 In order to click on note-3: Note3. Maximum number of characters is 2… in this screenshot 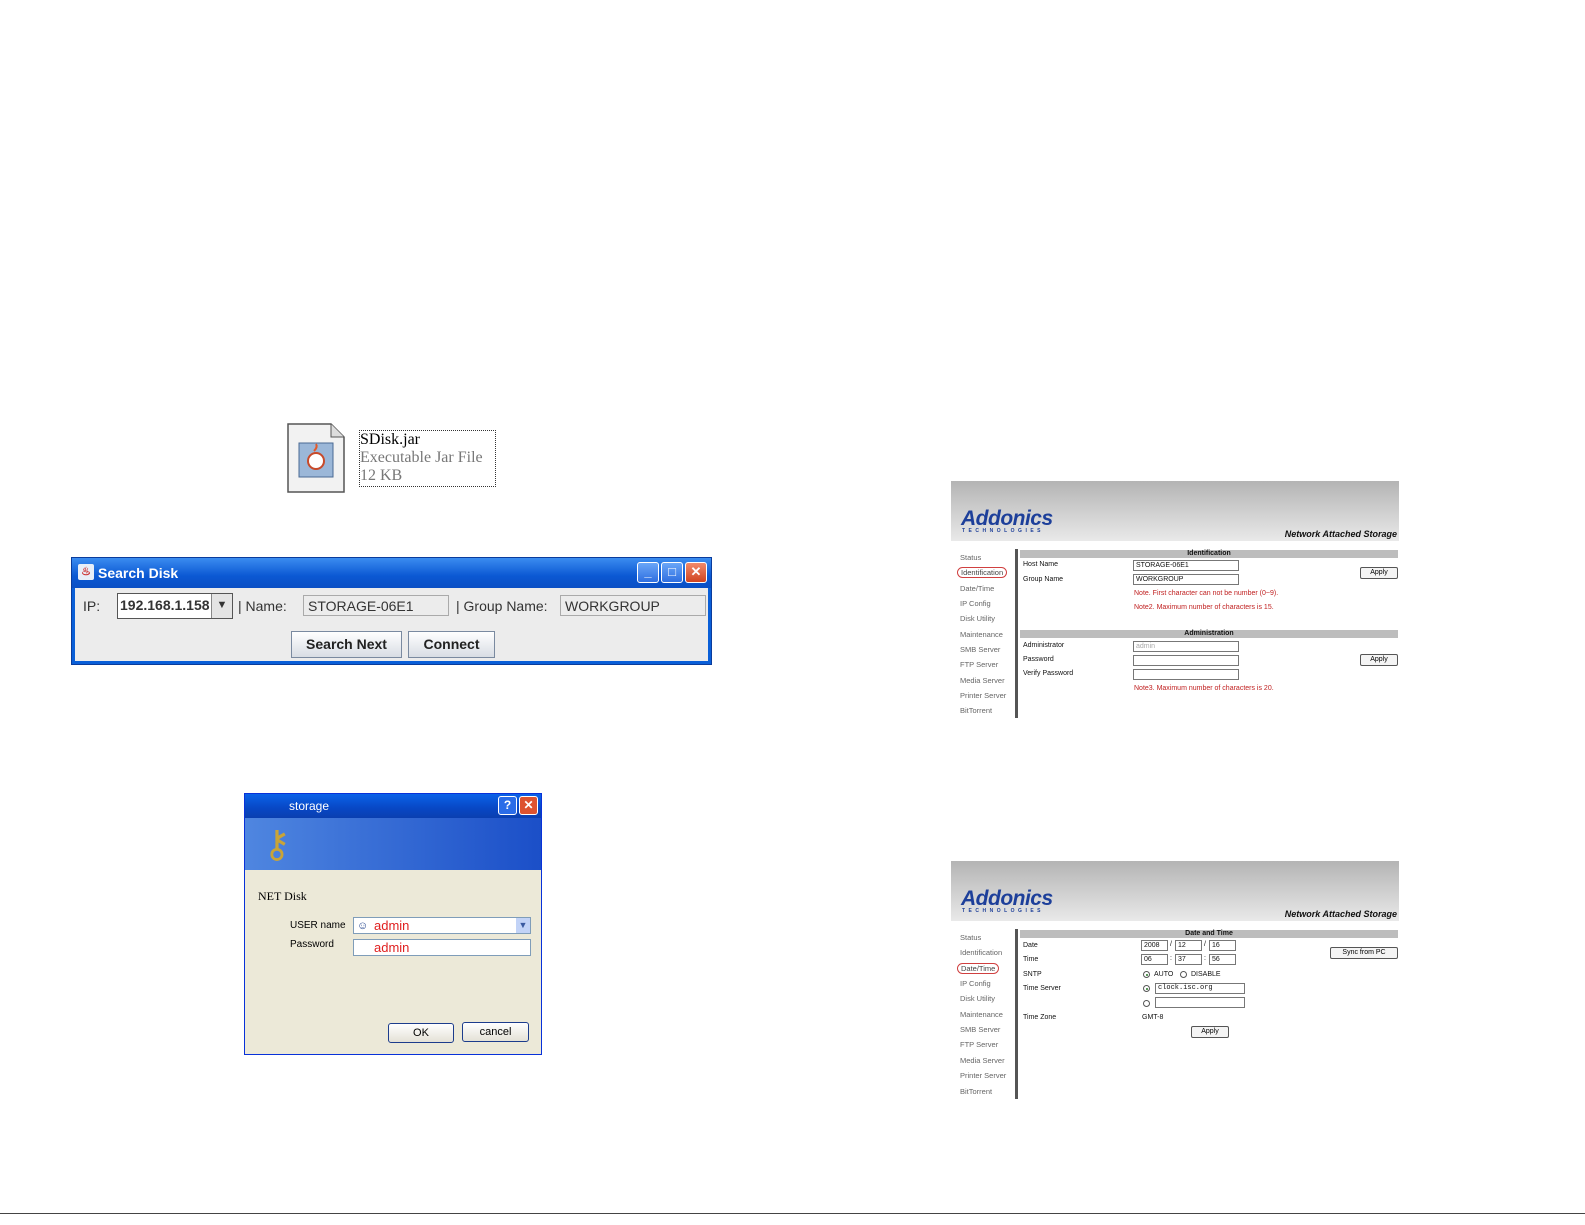, I will do `click(1204, 688)`.